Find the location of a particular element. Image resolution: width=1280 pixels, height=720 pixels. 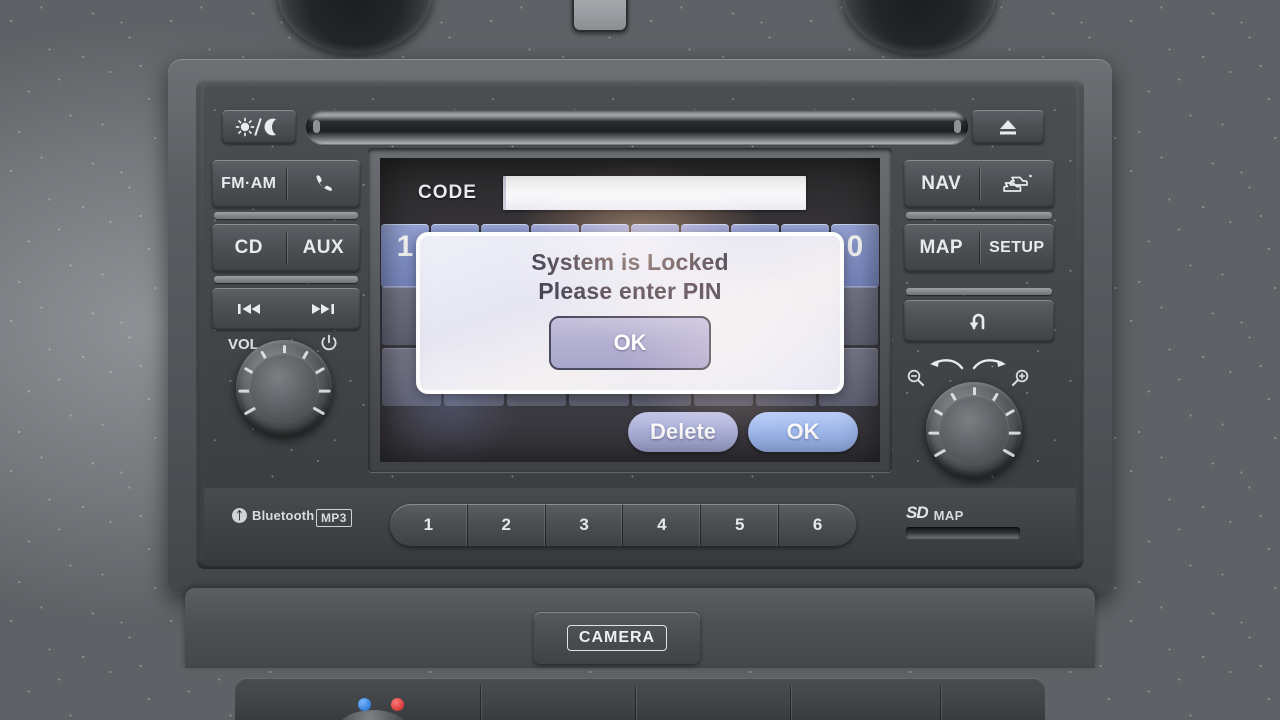

camera-button: CAMERA is located at coordinates (617, 638).